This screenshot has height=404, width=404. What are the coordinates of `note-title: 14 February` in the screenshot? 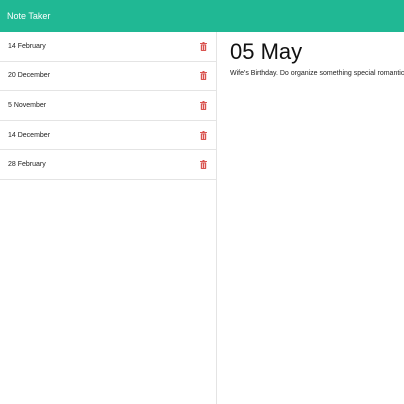 It's located at (27, 46).